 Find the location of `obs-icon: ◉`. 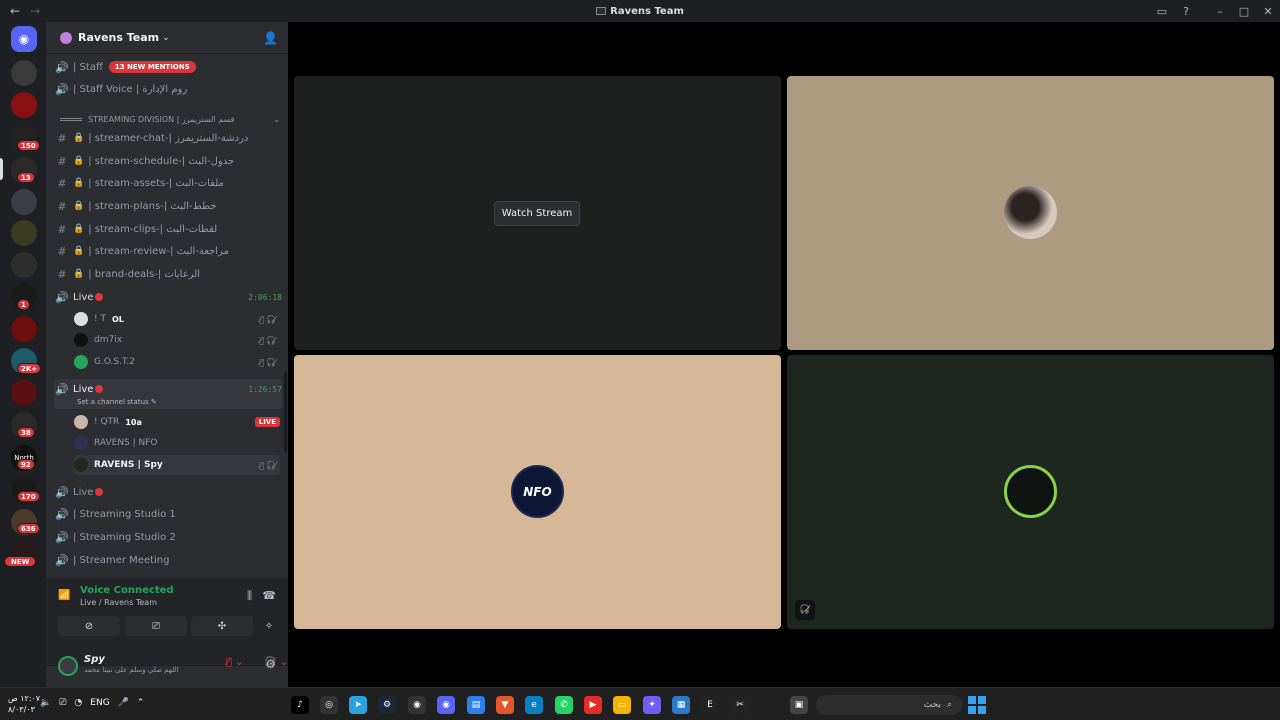

obs-icon: ◉ is located at coordinates (417, 705).